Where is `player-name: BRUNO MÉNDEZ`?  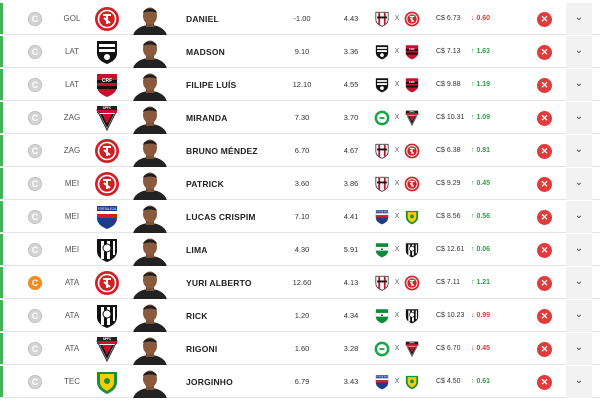 player-name: BRUNO MÉNDEZ is located at coordinates (222, 151).